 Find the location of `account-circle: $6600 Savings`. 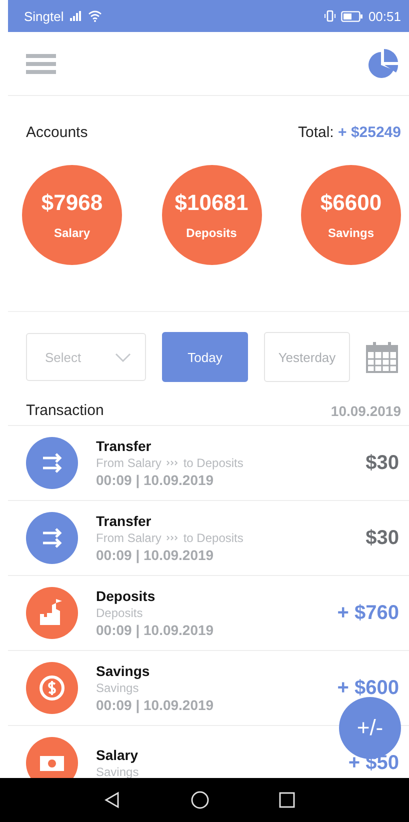

account-circle: $6600 Savings is located at coordinates (351, 215).